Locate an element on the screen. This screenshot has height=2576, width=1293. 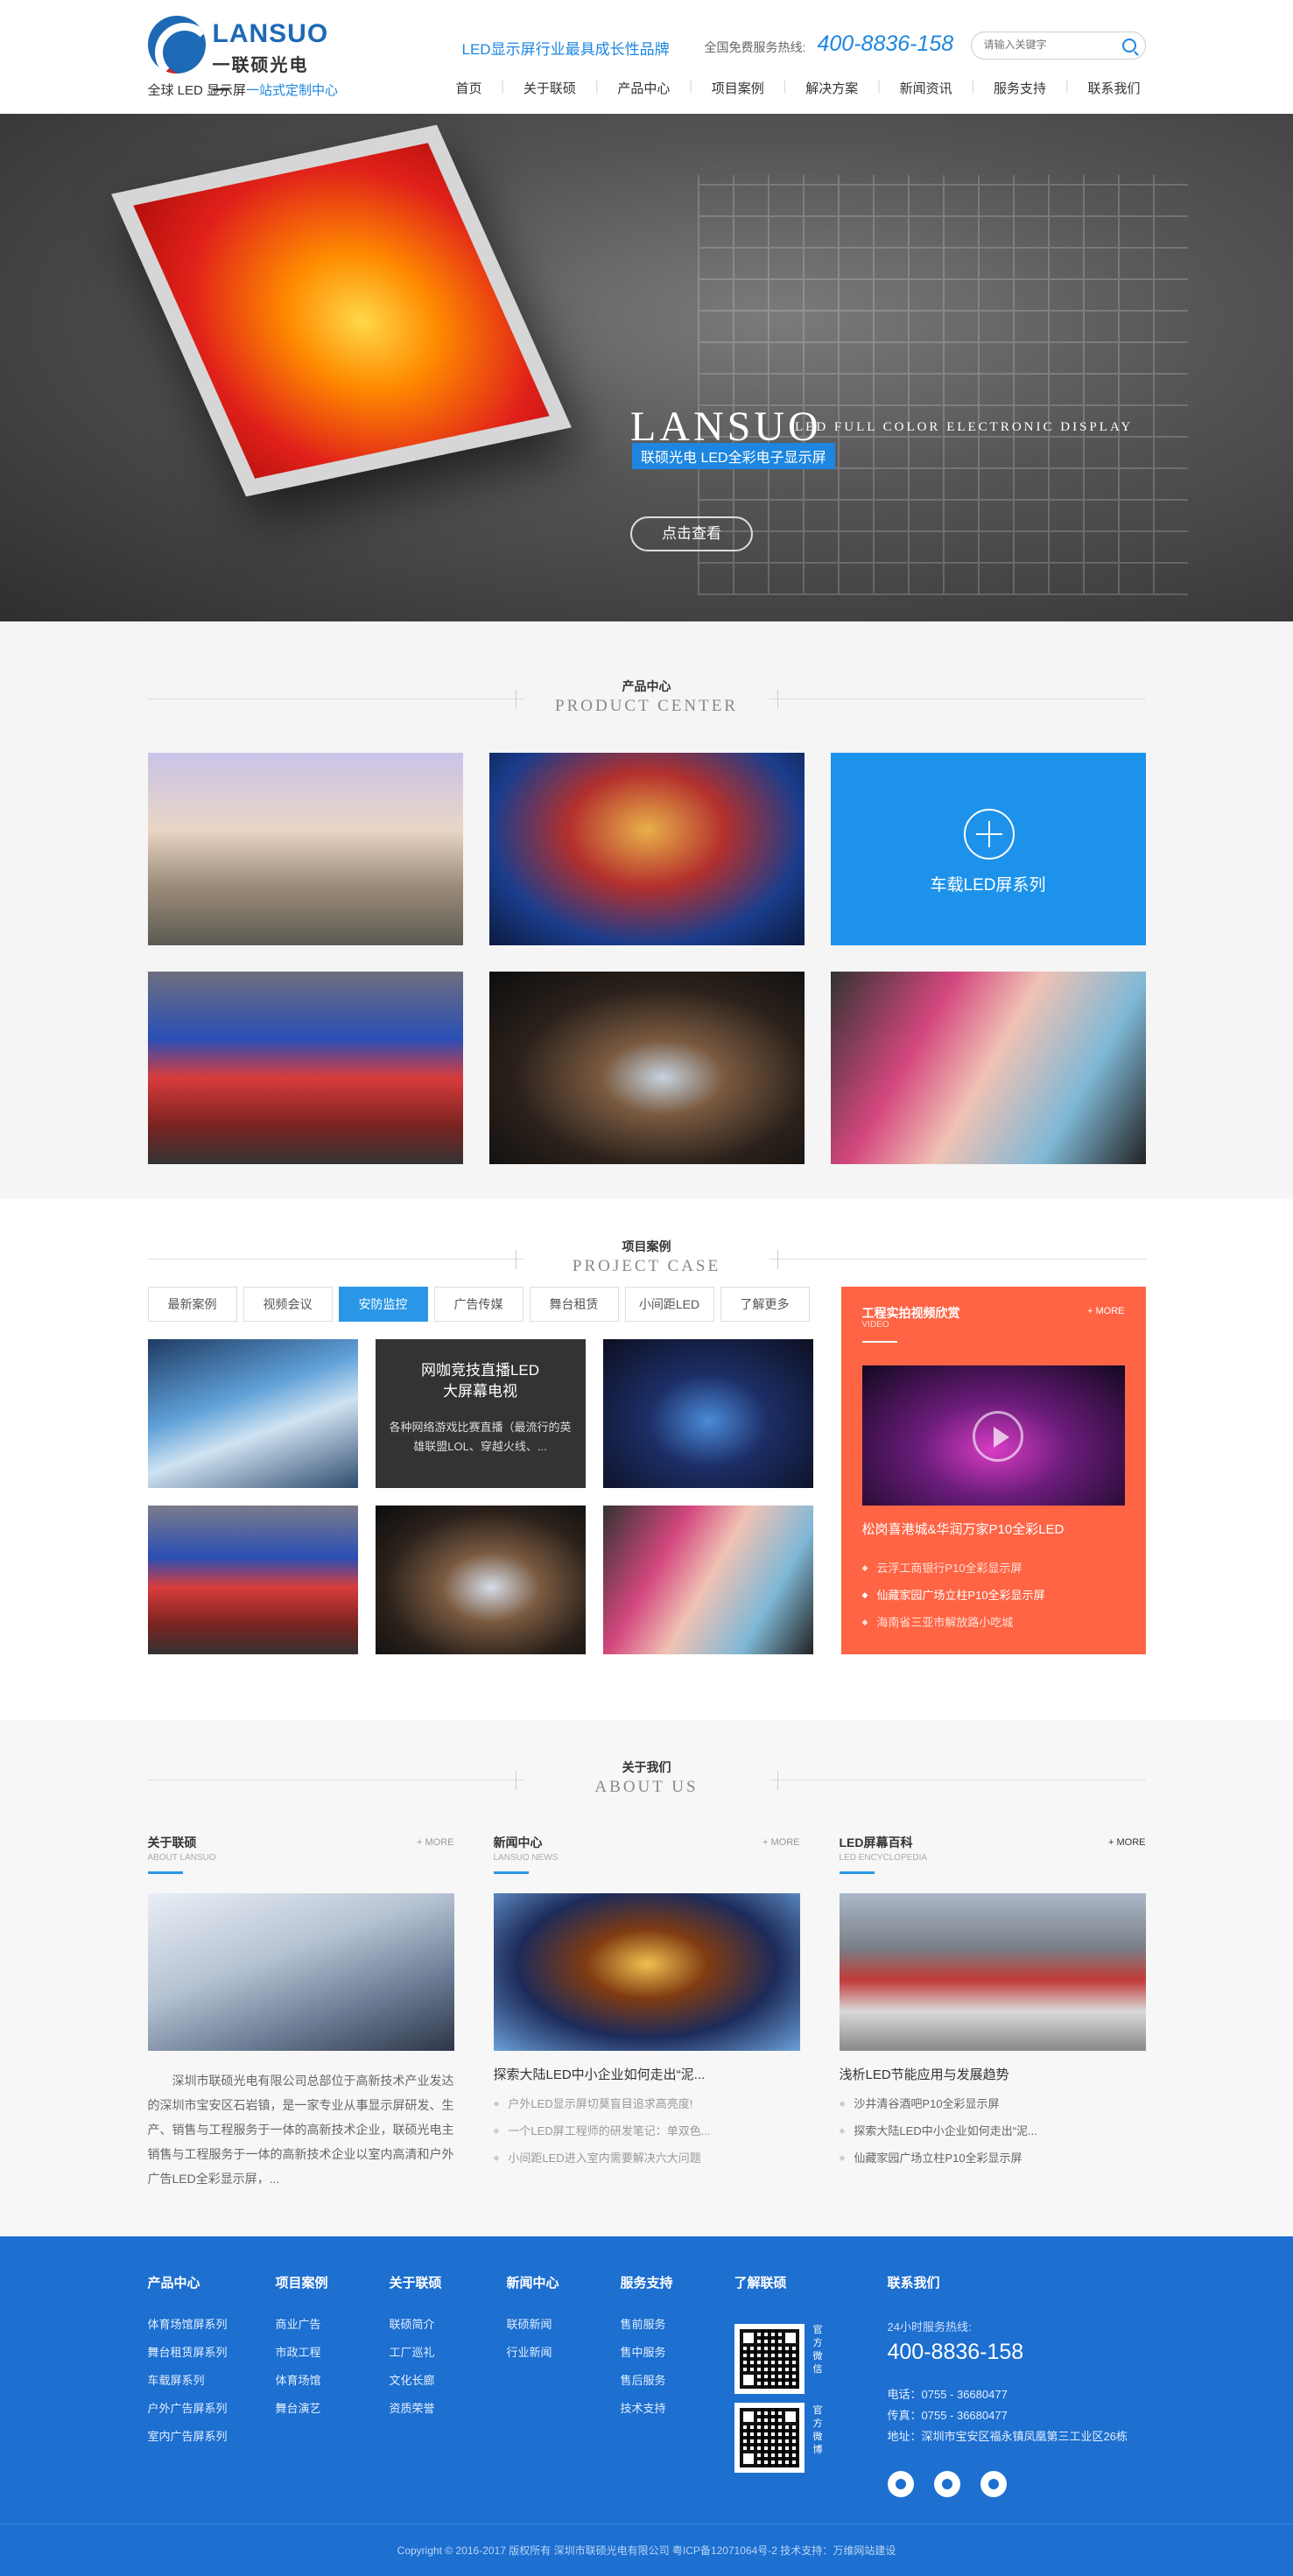
news-item: 户外LED显示屏切莫盲目追求高亮度! is located at coordinates (647, 2103).